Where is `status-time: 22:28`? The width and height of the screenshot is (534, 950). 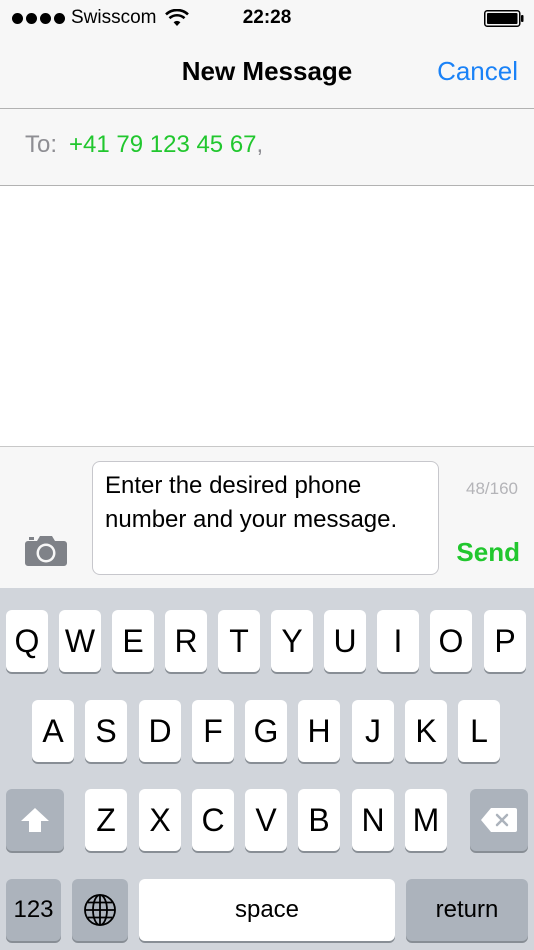
status-time: 22:28 is located at coordinates (267, 17).